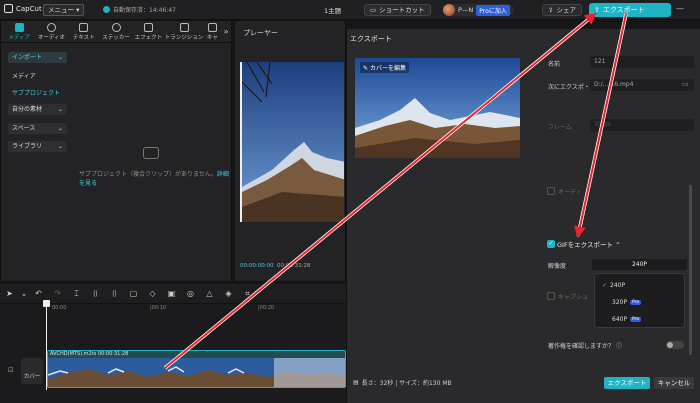 The height and width of the screenshot is (403, 700). I want to click on menu-button: メニュー ▾, so click(64, 10).